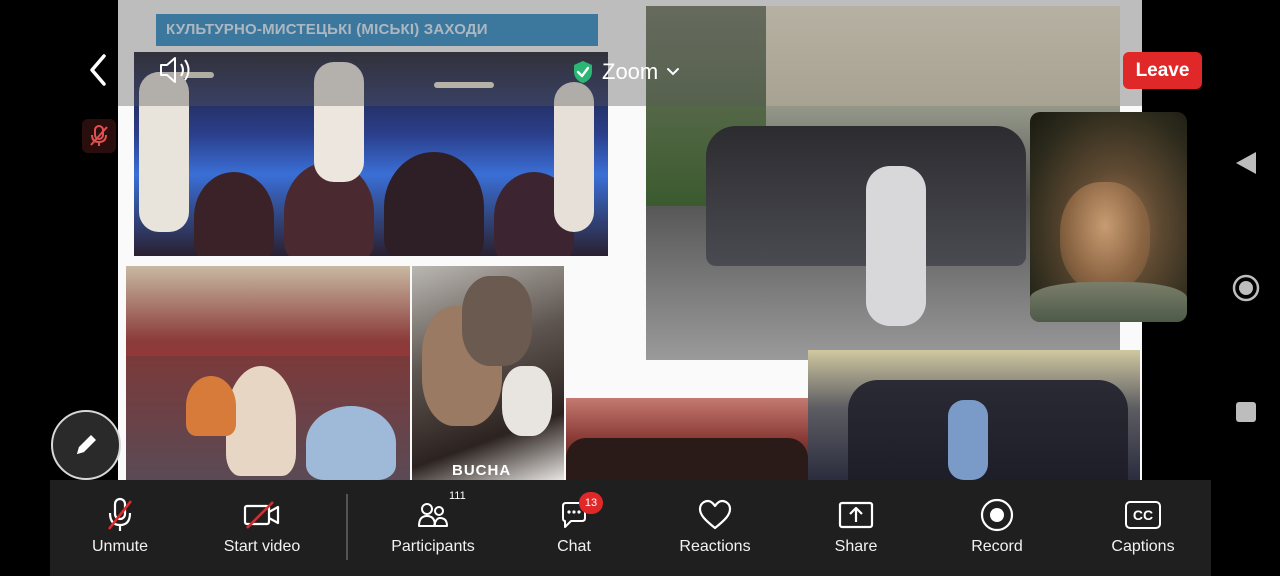 Image resolution: width=1280 pixels, height=576 pixels. Describe the element at coordinates (433, 515) in the screenshot. I see `participants-icon` at that location.